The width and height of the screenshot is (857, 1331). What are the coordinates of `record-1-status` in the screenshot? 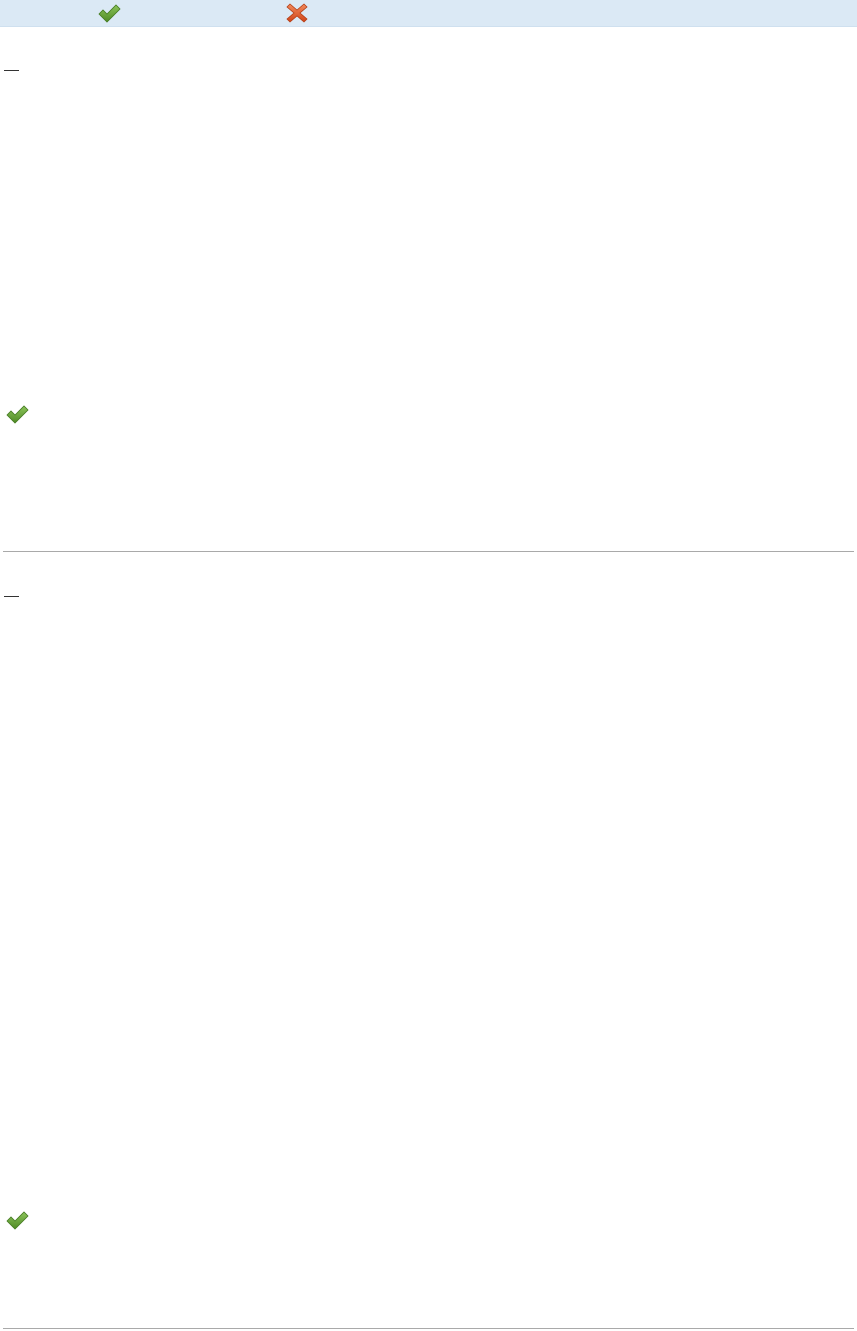 It's located at (17, 414).